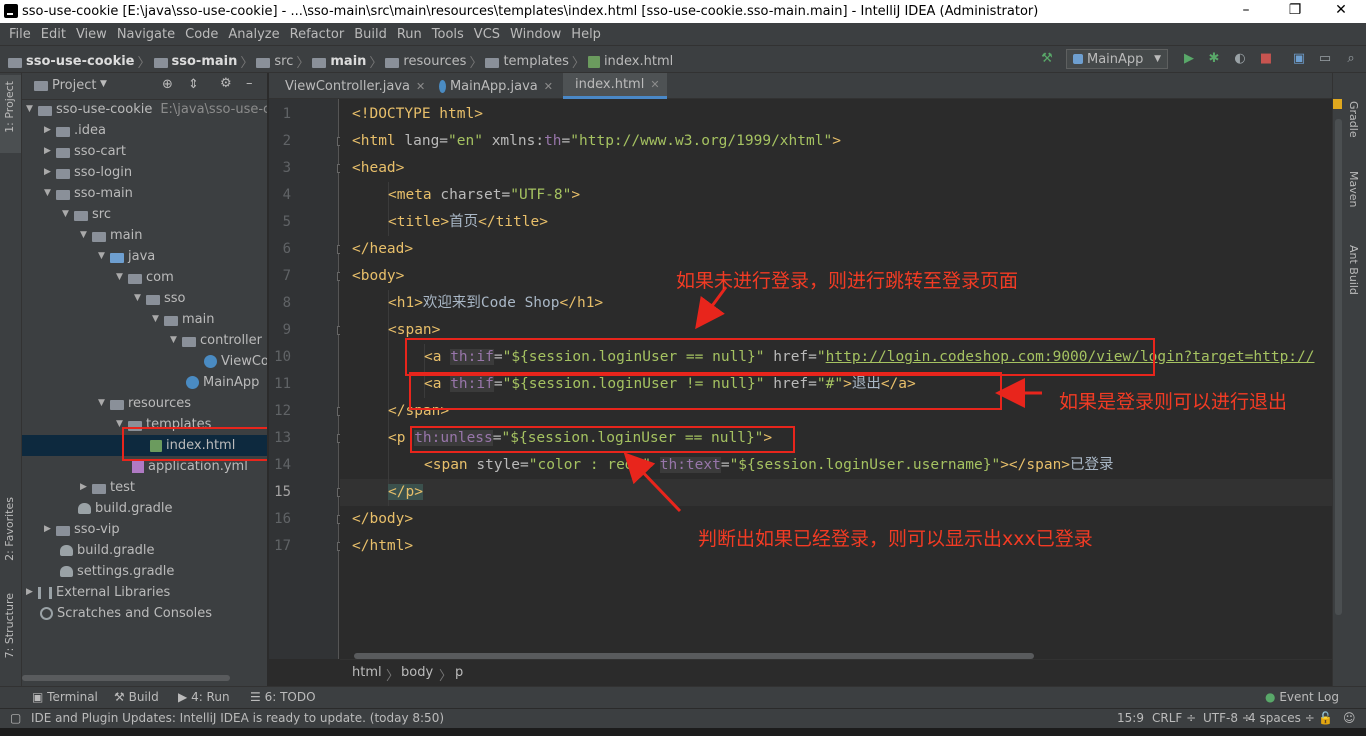 The height and width of the screenshot is (736, 1366). Describe the element at coordinates (204, 697) in the screenshot. I see `run-tool: ▶ 4: Run` at that location.